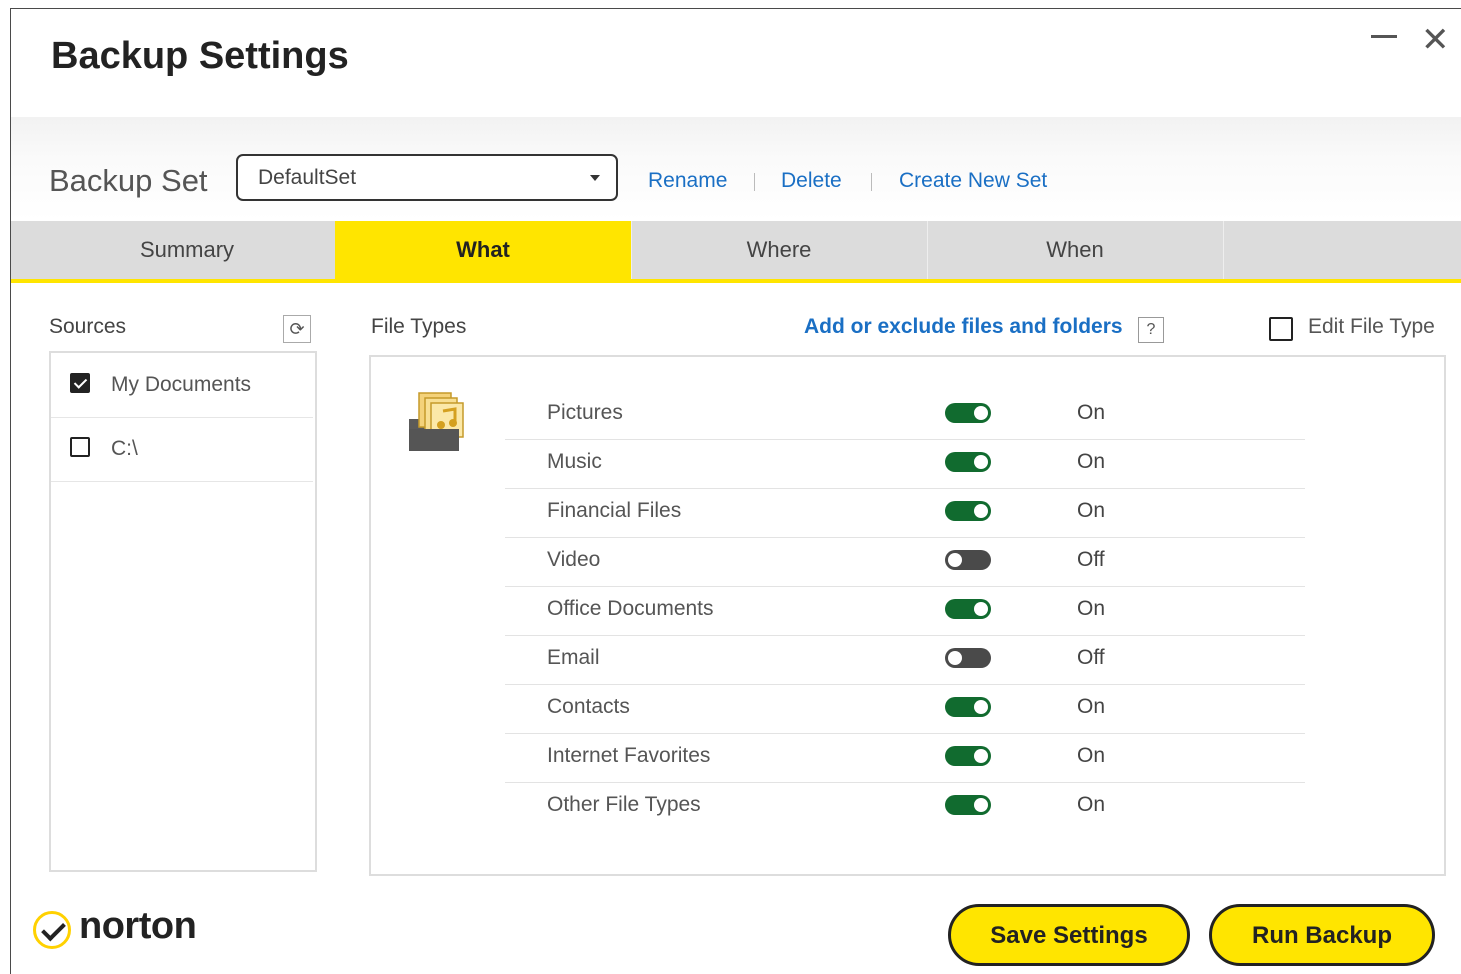  What do you see at coordinates (968, 805) in the screenshot?
I see `other-file-types-toggle` at bounding box center [968, 805].